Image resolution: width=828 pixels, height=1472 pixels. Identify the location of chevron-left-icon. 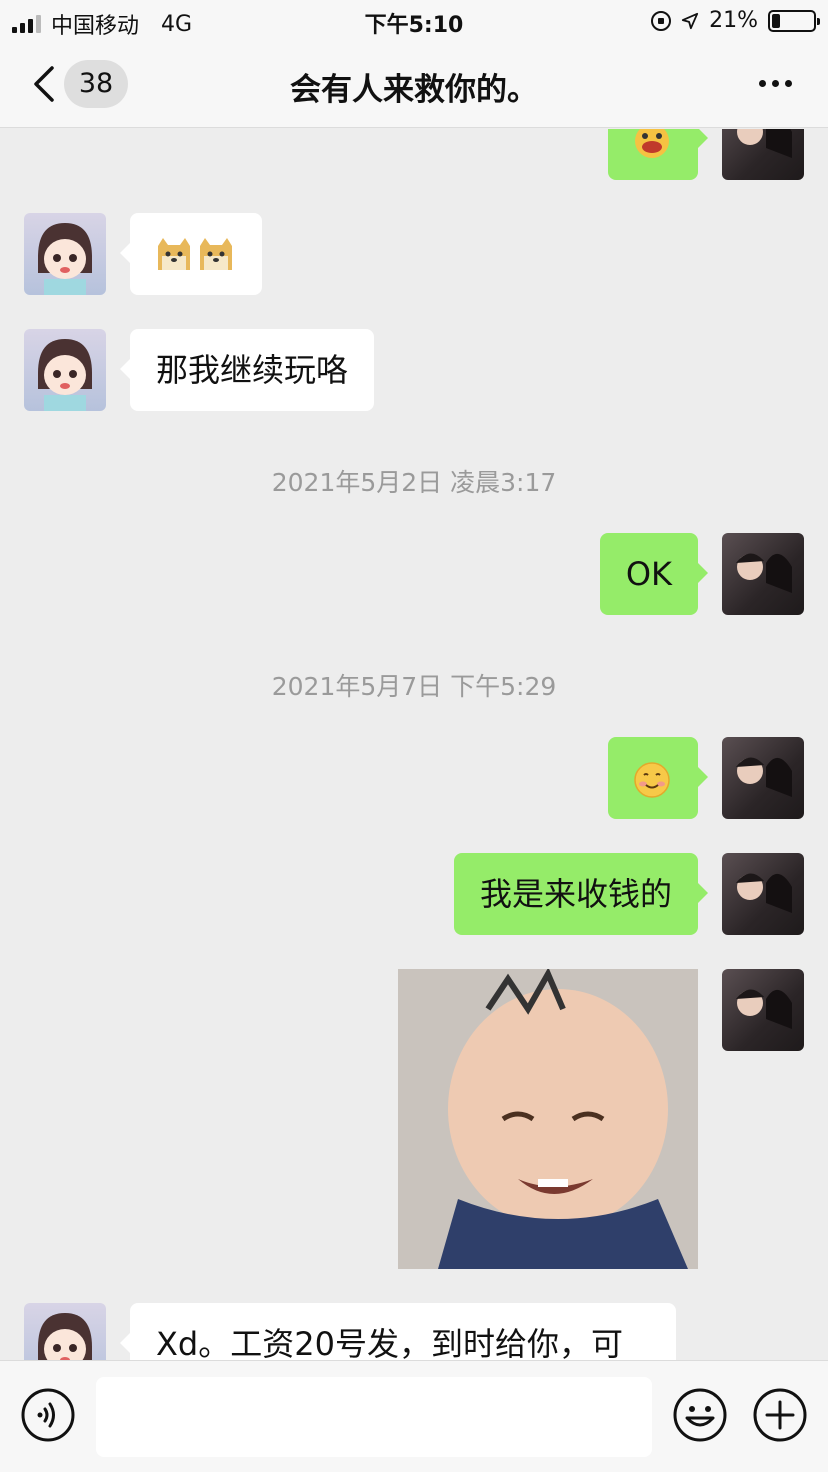
(44, 84).